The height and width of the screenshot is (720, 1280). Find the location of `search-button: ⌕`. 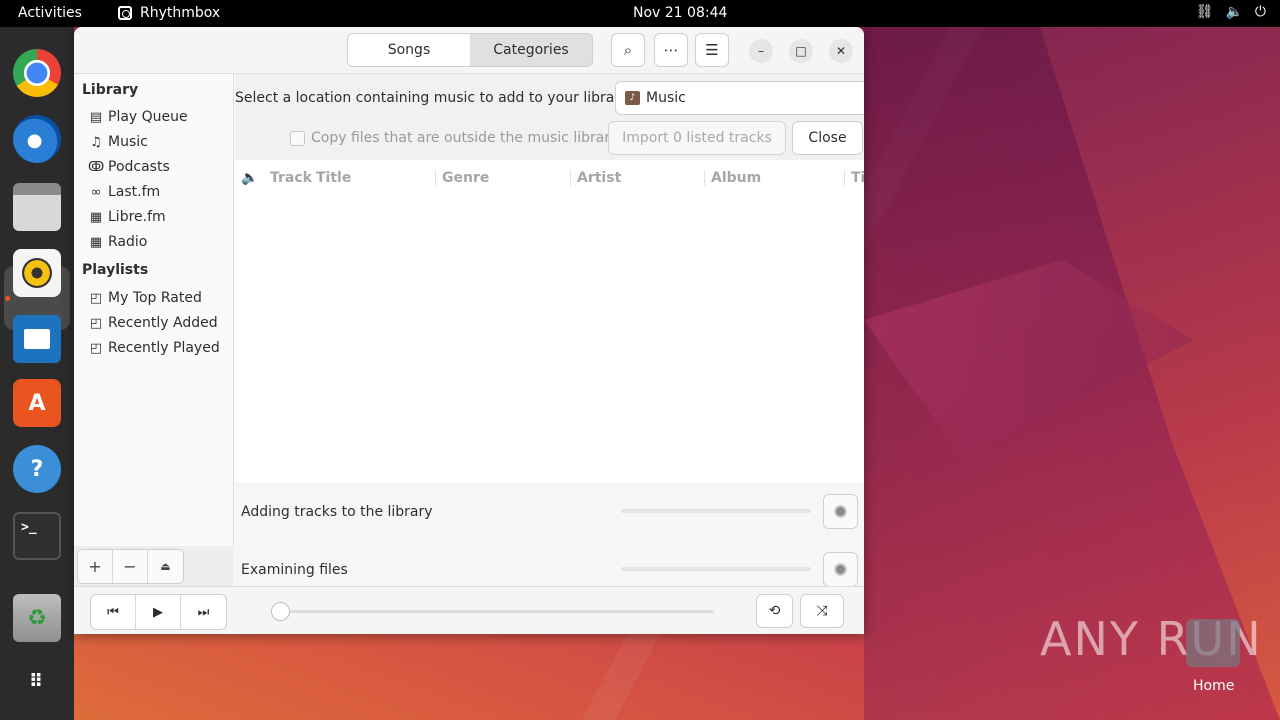

search-button: ⌕ is located at coordinates (628, 50).